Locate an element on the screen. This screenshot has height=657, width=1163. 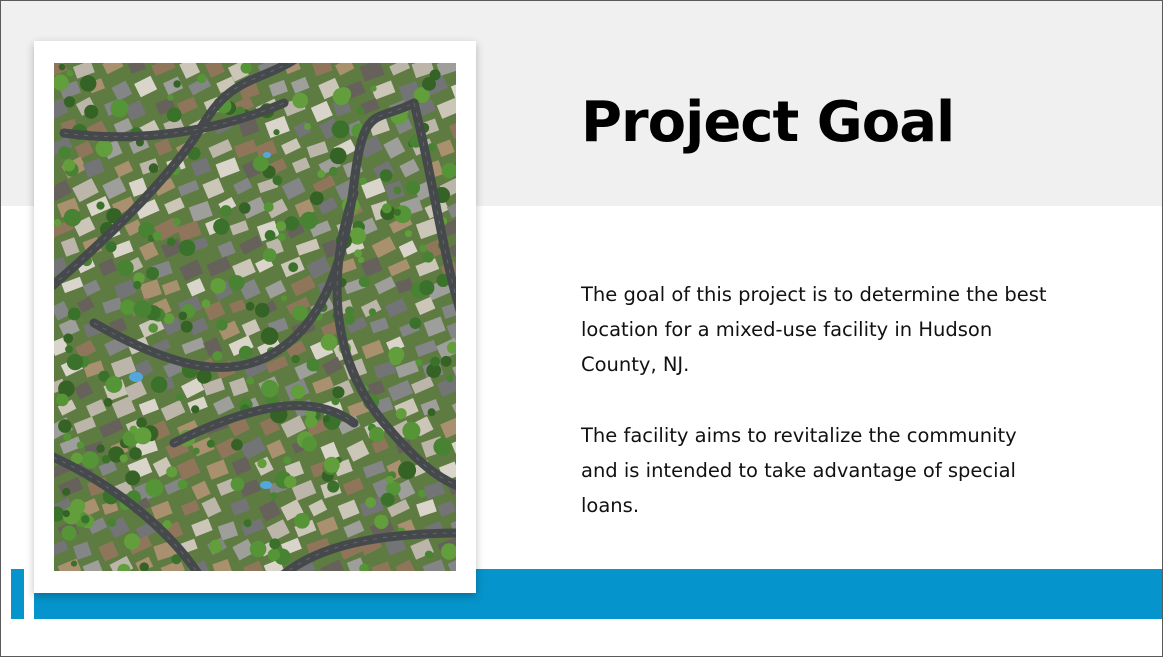
accent-tick is located at coordinates (17, 594).